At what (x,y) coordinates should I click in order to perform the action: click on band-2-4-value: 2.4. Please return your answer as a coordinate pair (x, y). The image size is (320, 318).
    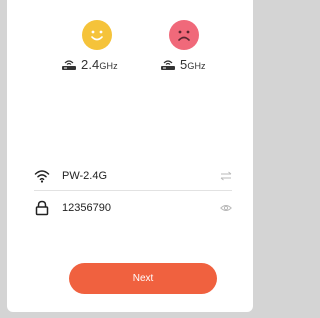
    Looking at the image, I should click on (90, 64).